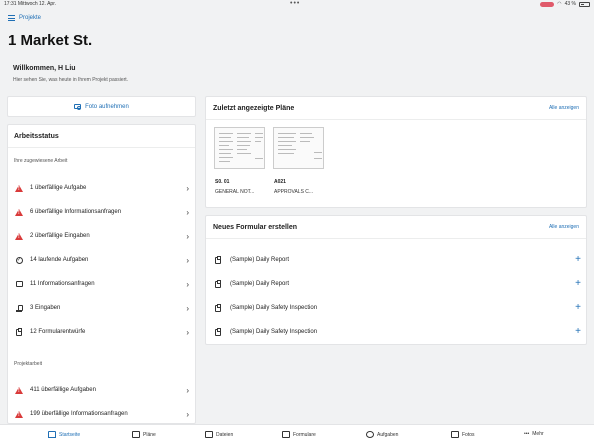 The image size is (594, 446). I want to click on check-circle-icon: ✓, so click(19, 260).